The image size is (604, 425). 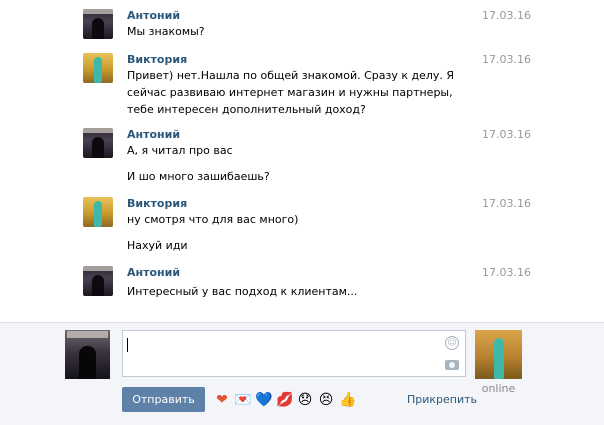 I want to click on love-letter-emoji-icon: 💌, so click(x=242, y=400).